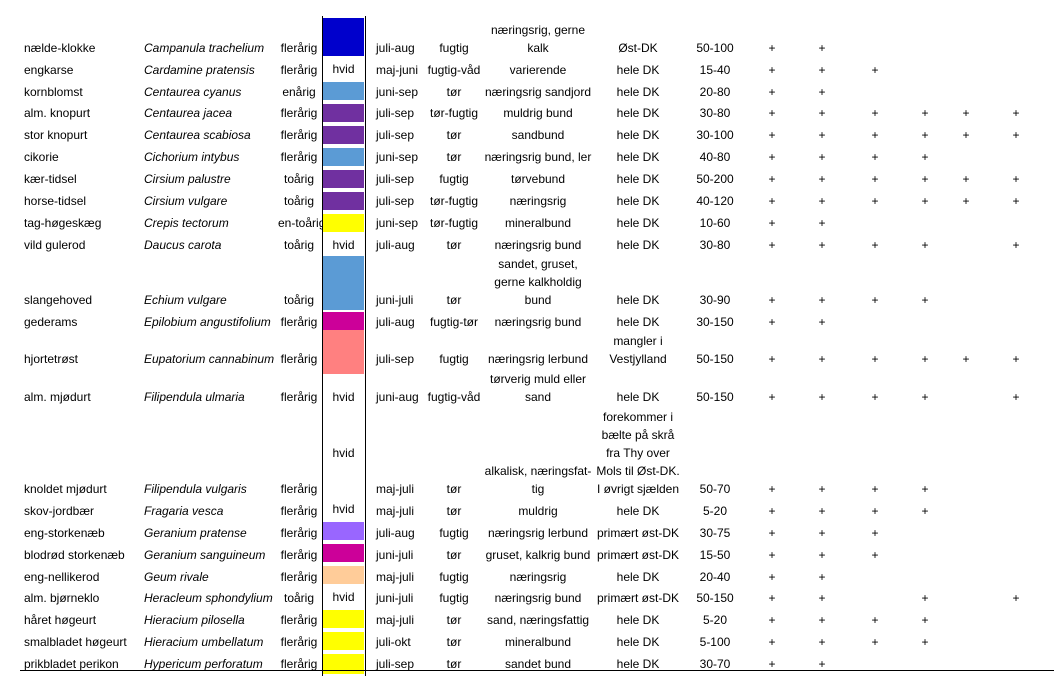  What do you see at coordinates (186, 223) in the screenshot?
I see `latin-name: Crepis tectorum` at bounding box center [186, 223].